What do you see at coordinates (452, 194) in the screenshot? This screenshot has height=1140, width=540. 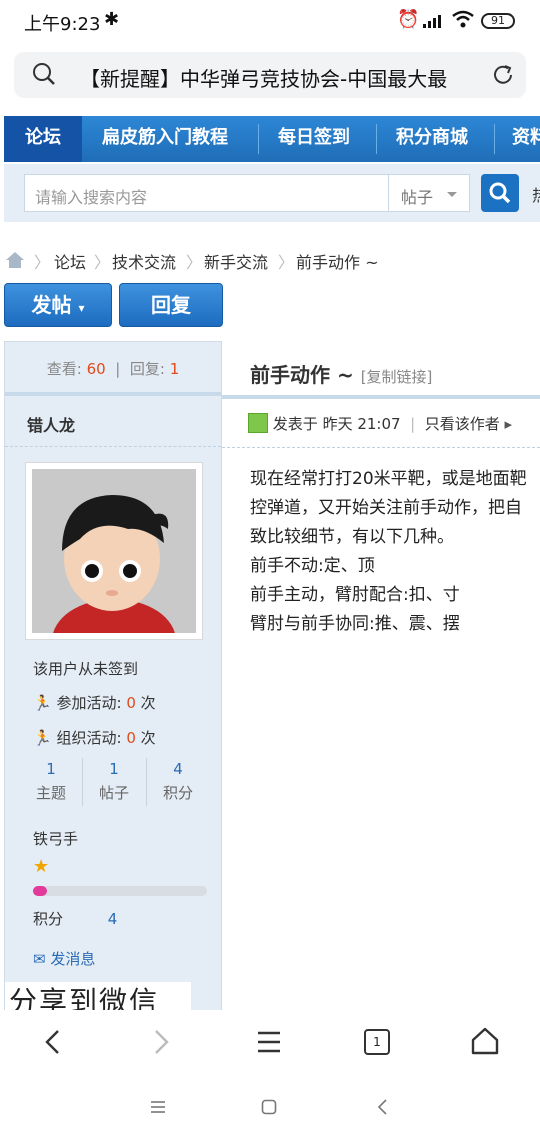 I see `chevron-down-icon` at bounding box center [452, 194].